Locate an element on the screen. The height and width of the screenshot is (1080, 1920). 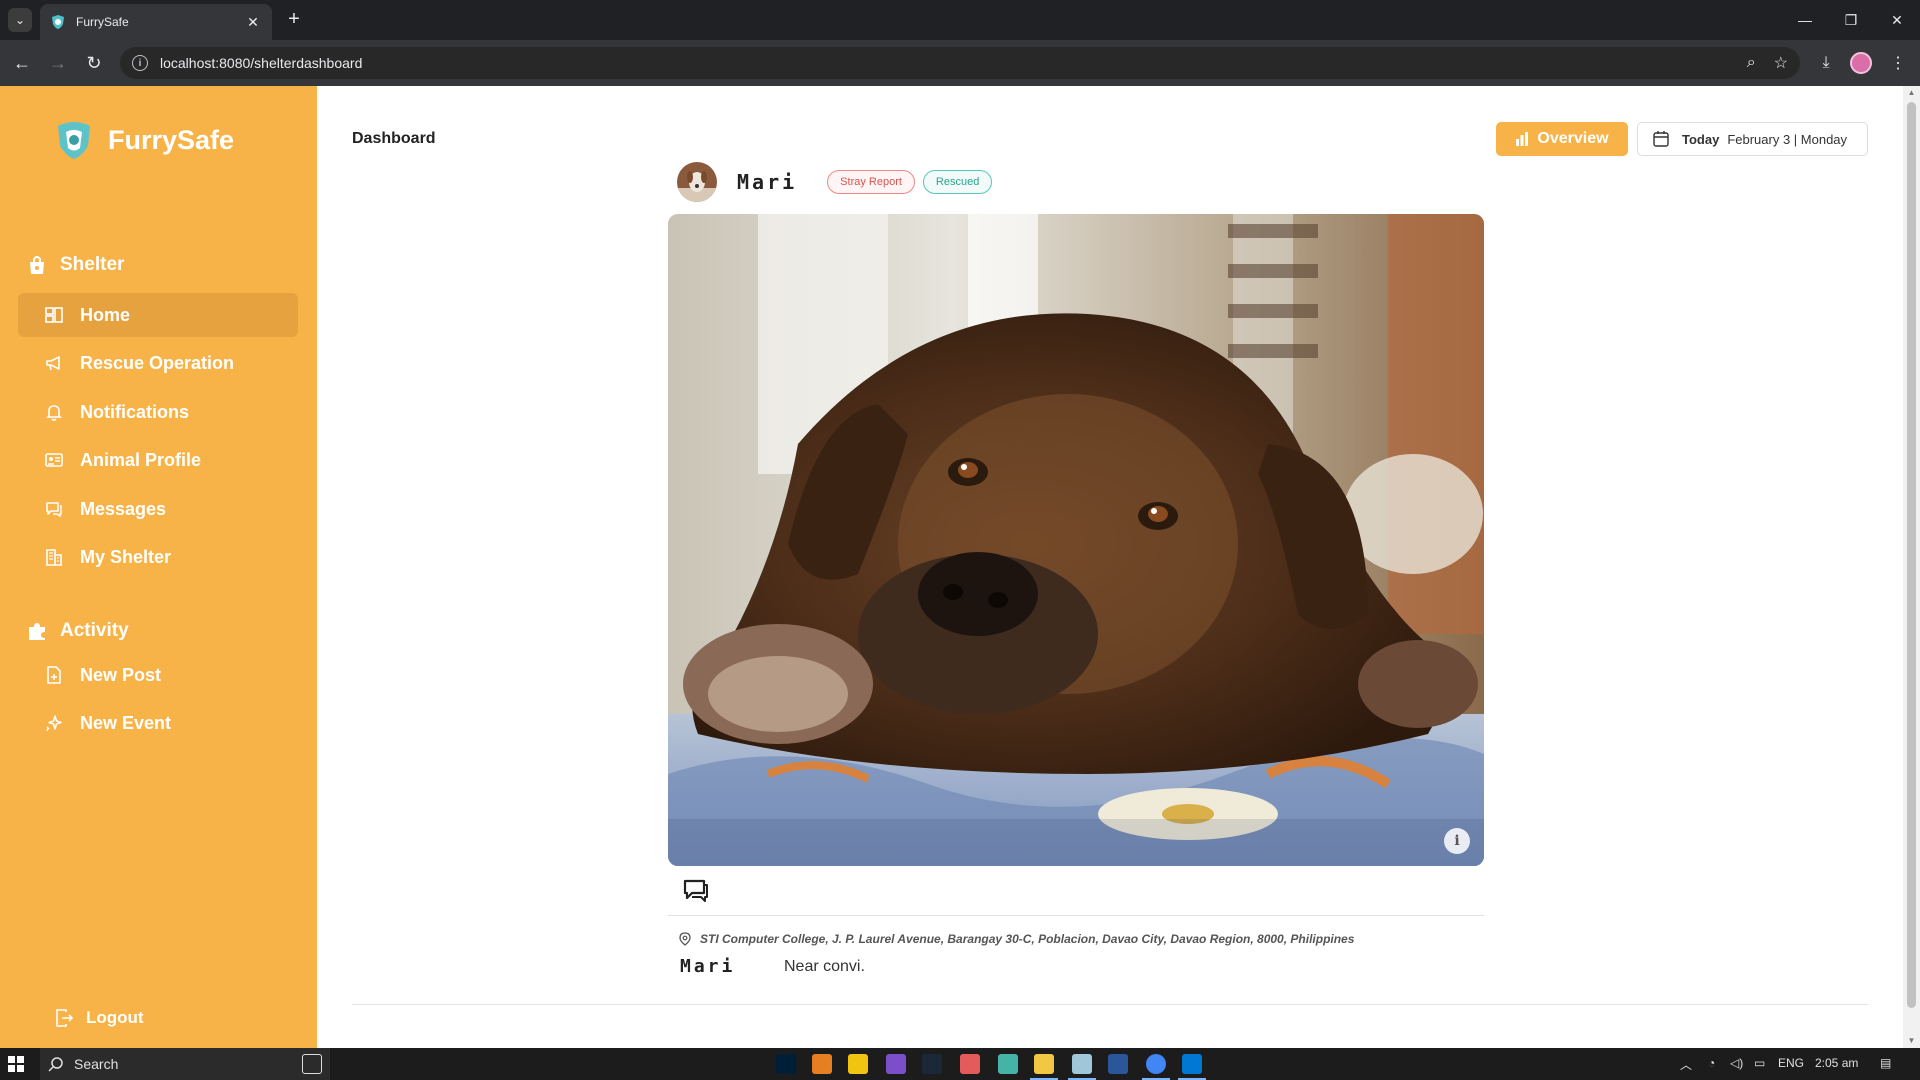
logout-button: Logout is located at coordinates (99, 1018).